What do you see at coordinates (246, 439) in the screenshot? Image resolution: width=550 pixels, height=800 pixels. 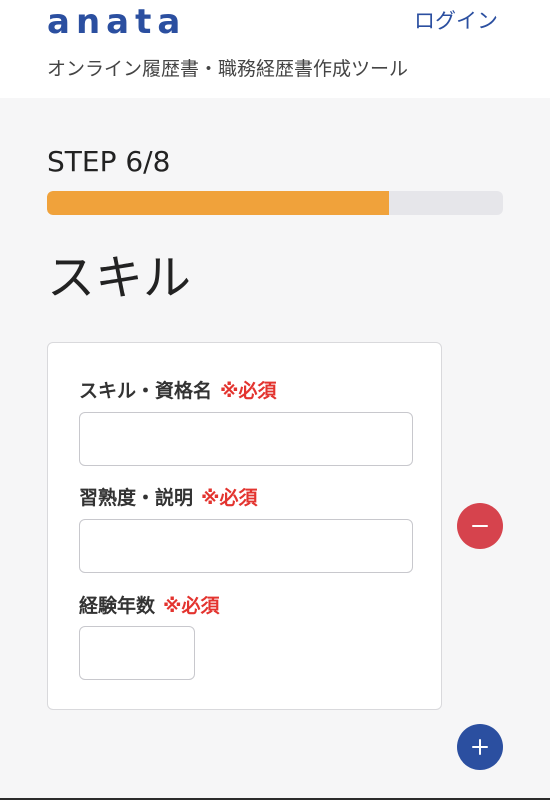 I see `skill-name-input` at bounding box center [246, 439].